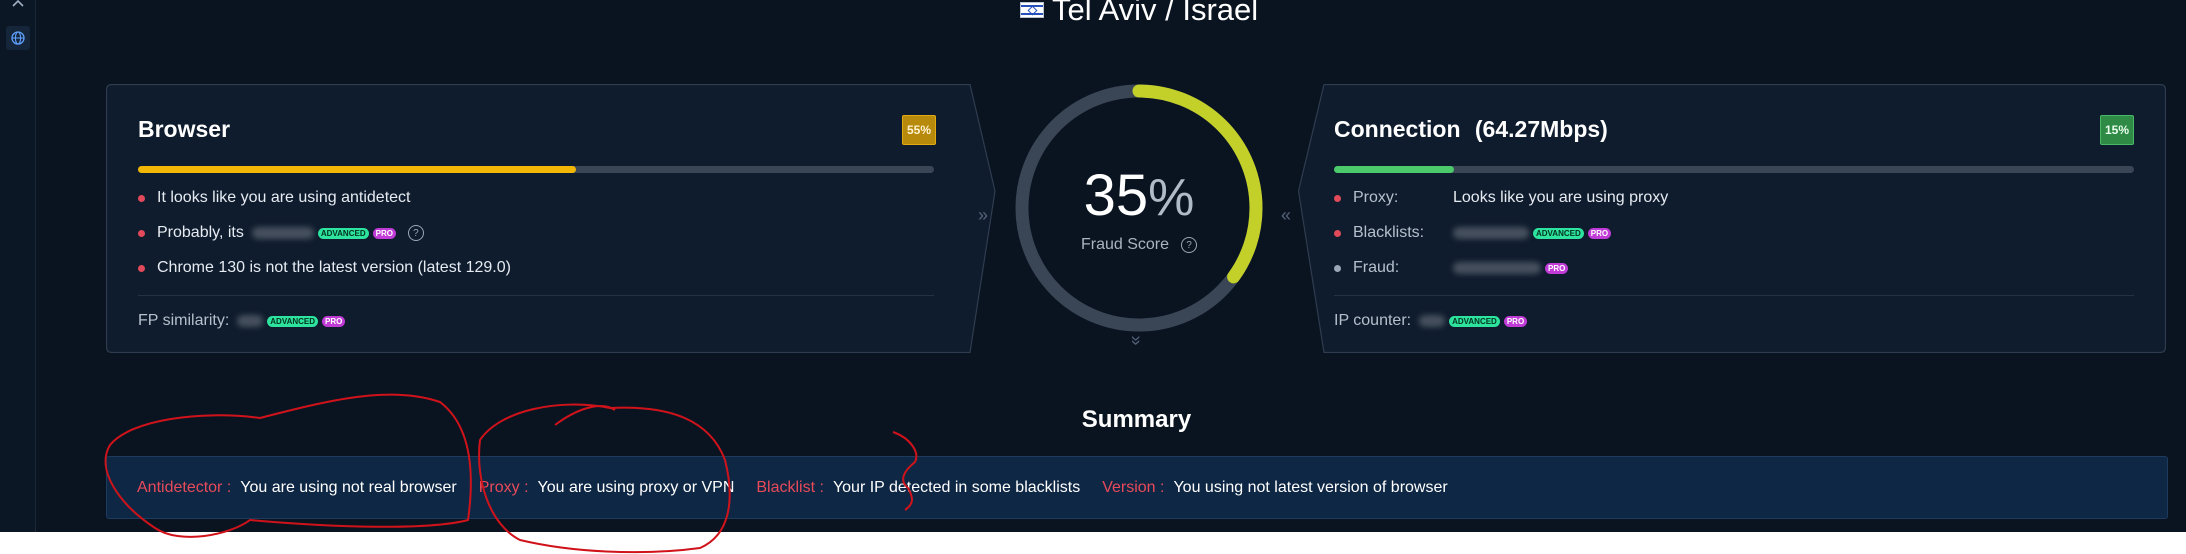  I want to click on summary-value-proxy: You are using proxy or VPN, so click(636, 487).